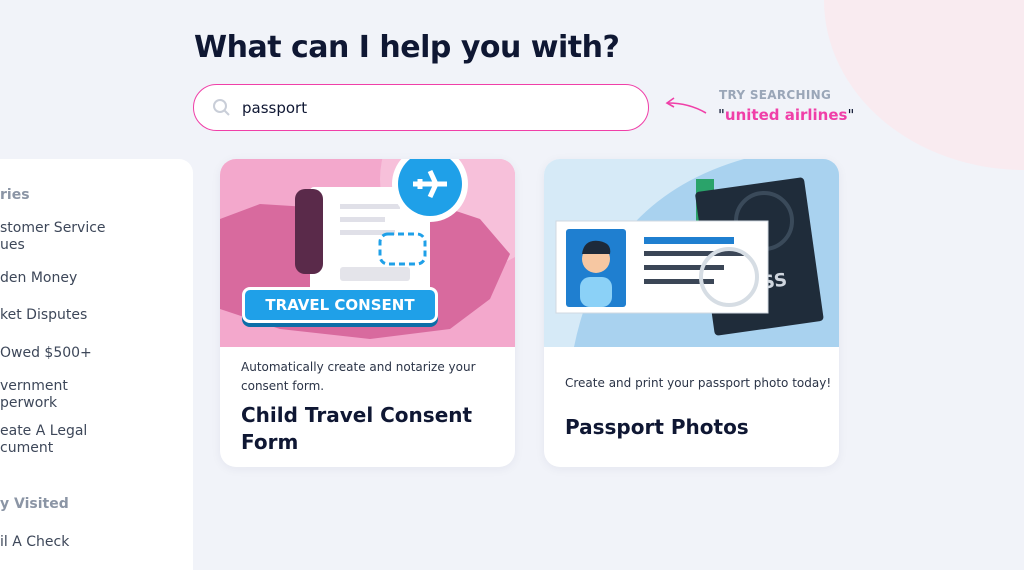 Image resolution: width=1024 pixels, height=570 pixels. I want to click on card-title: Passport Photos, so click(657, 427).